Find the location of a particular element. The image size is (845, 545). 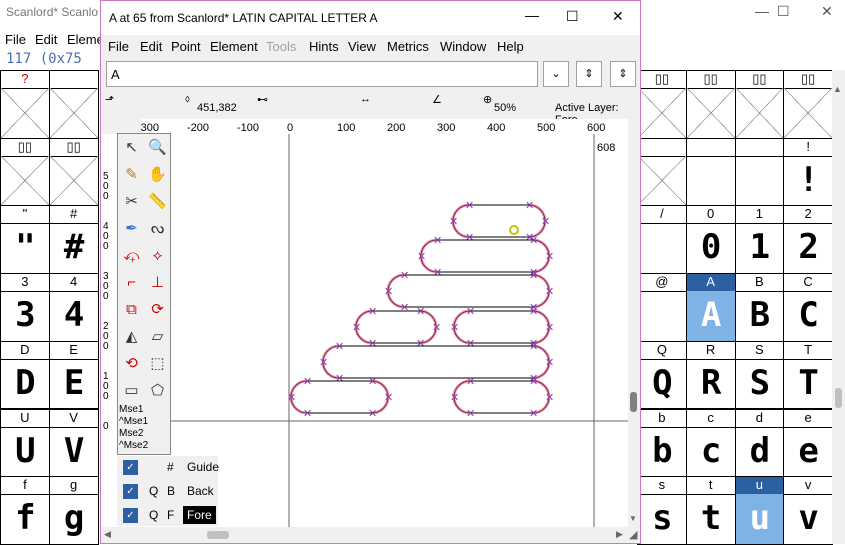

menu-element: Element is located at coordinates (234, 46).